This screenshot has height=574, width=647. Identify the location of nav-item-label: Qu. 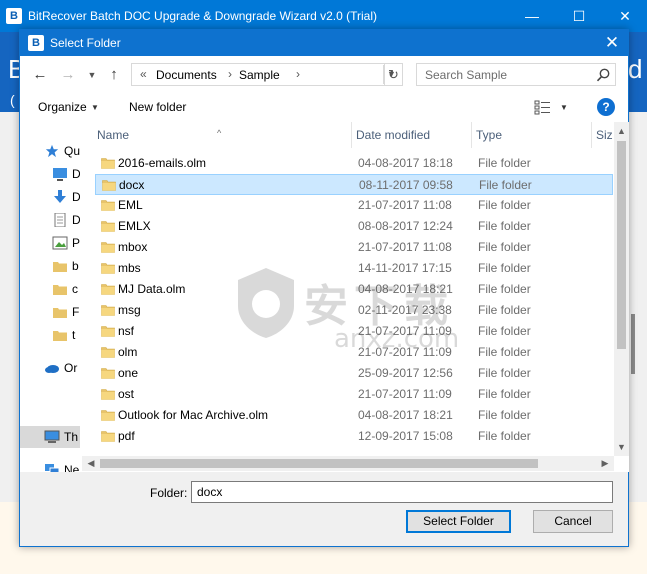
(72, 151).